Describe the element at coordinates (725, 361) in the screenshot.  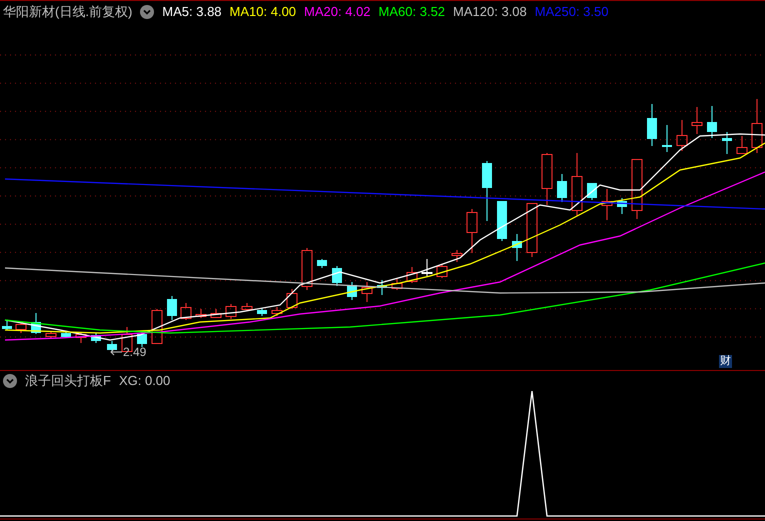
I see `finance-badge: 财` at that location.